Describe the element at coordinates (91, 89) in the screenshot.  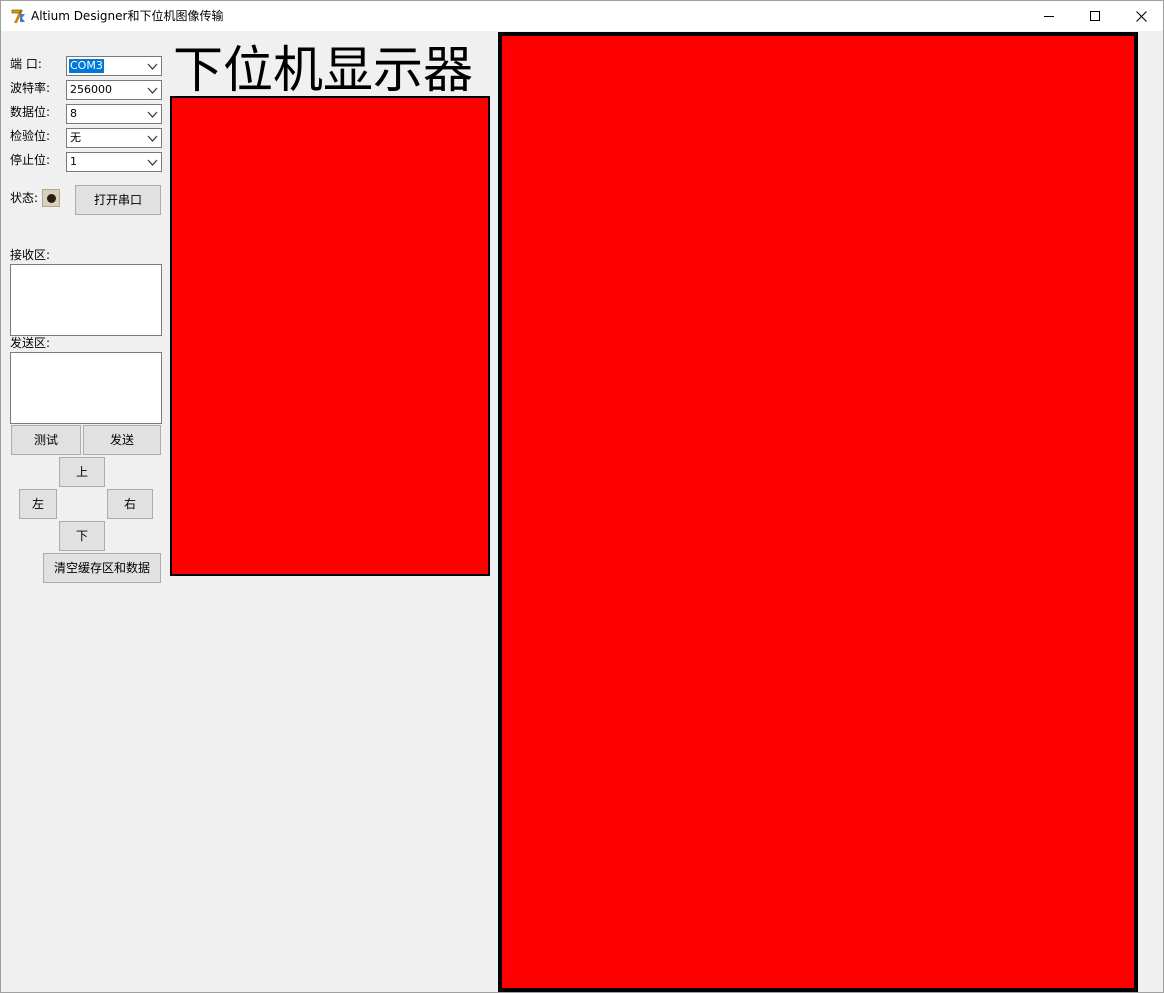
I see `baud-value: 256000` at that location.